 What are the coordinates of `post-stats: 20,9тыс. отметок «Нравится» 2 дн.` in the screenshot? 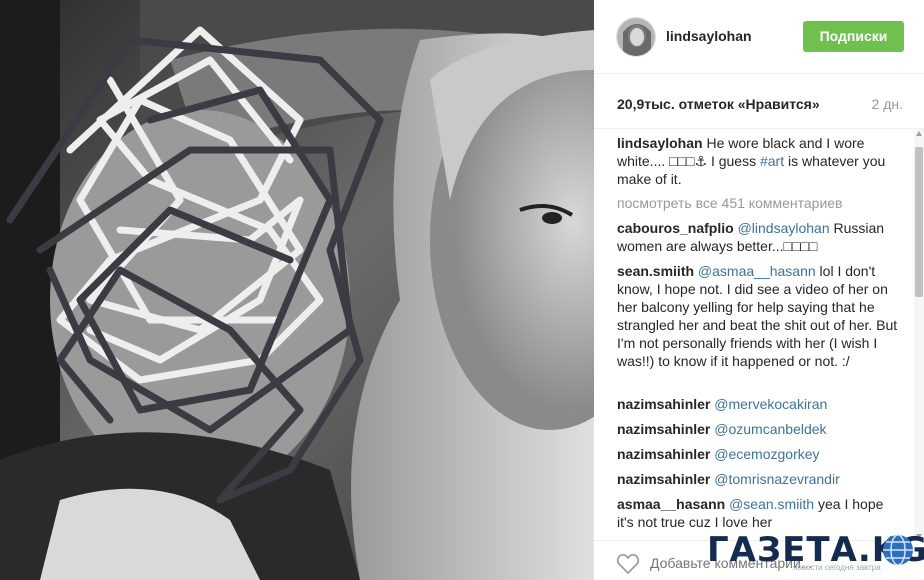 It's located at (759, 101).